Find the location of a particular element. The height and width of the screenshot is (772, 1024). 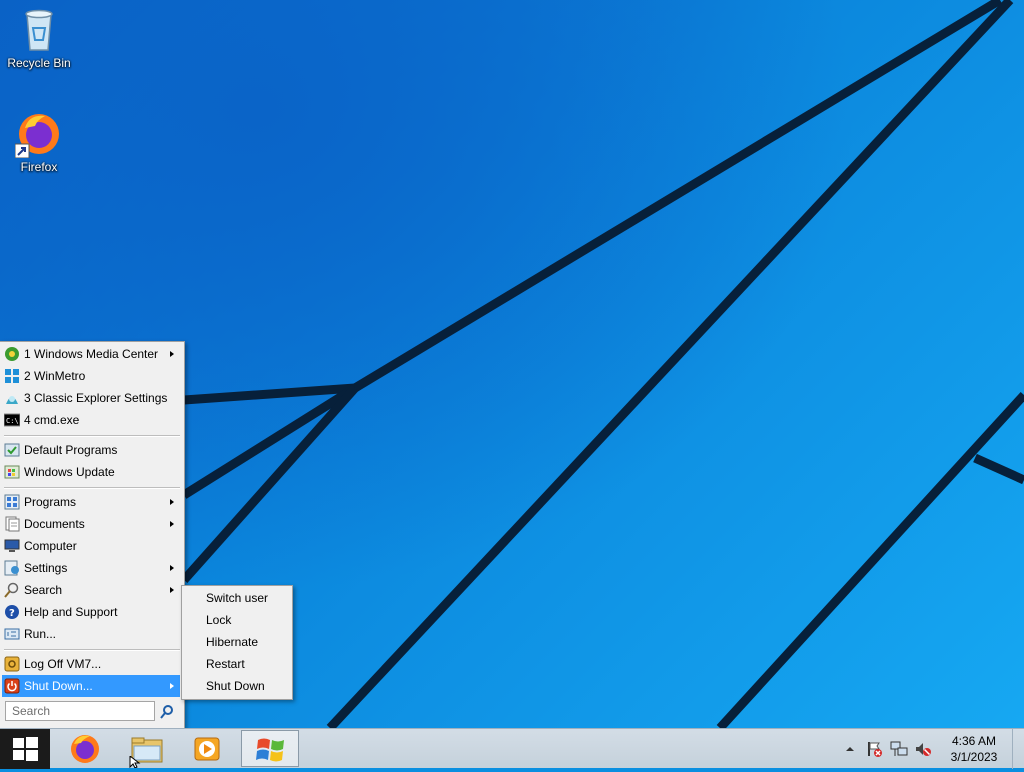

menu-item-classic-explorer-settings: 3 Classic Explorer Settings is located at coordinates (91, 398).